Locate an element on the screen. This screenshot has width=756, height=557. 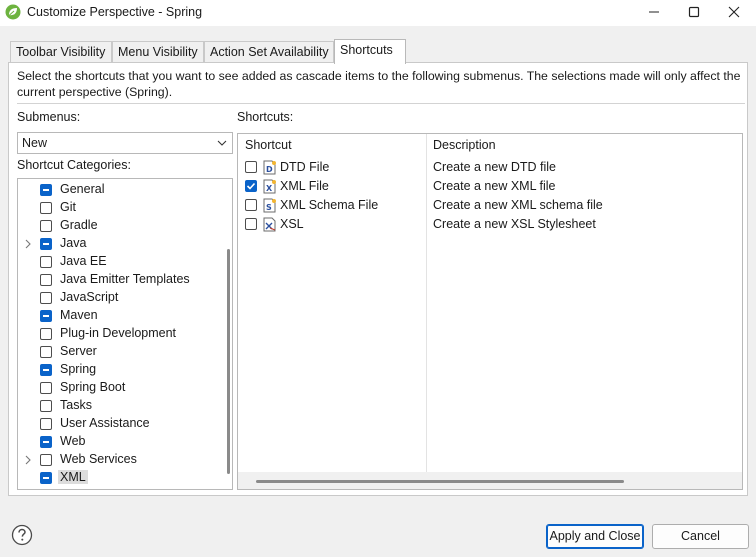
tree-item-label: Java is located at coordinates (73, 243).